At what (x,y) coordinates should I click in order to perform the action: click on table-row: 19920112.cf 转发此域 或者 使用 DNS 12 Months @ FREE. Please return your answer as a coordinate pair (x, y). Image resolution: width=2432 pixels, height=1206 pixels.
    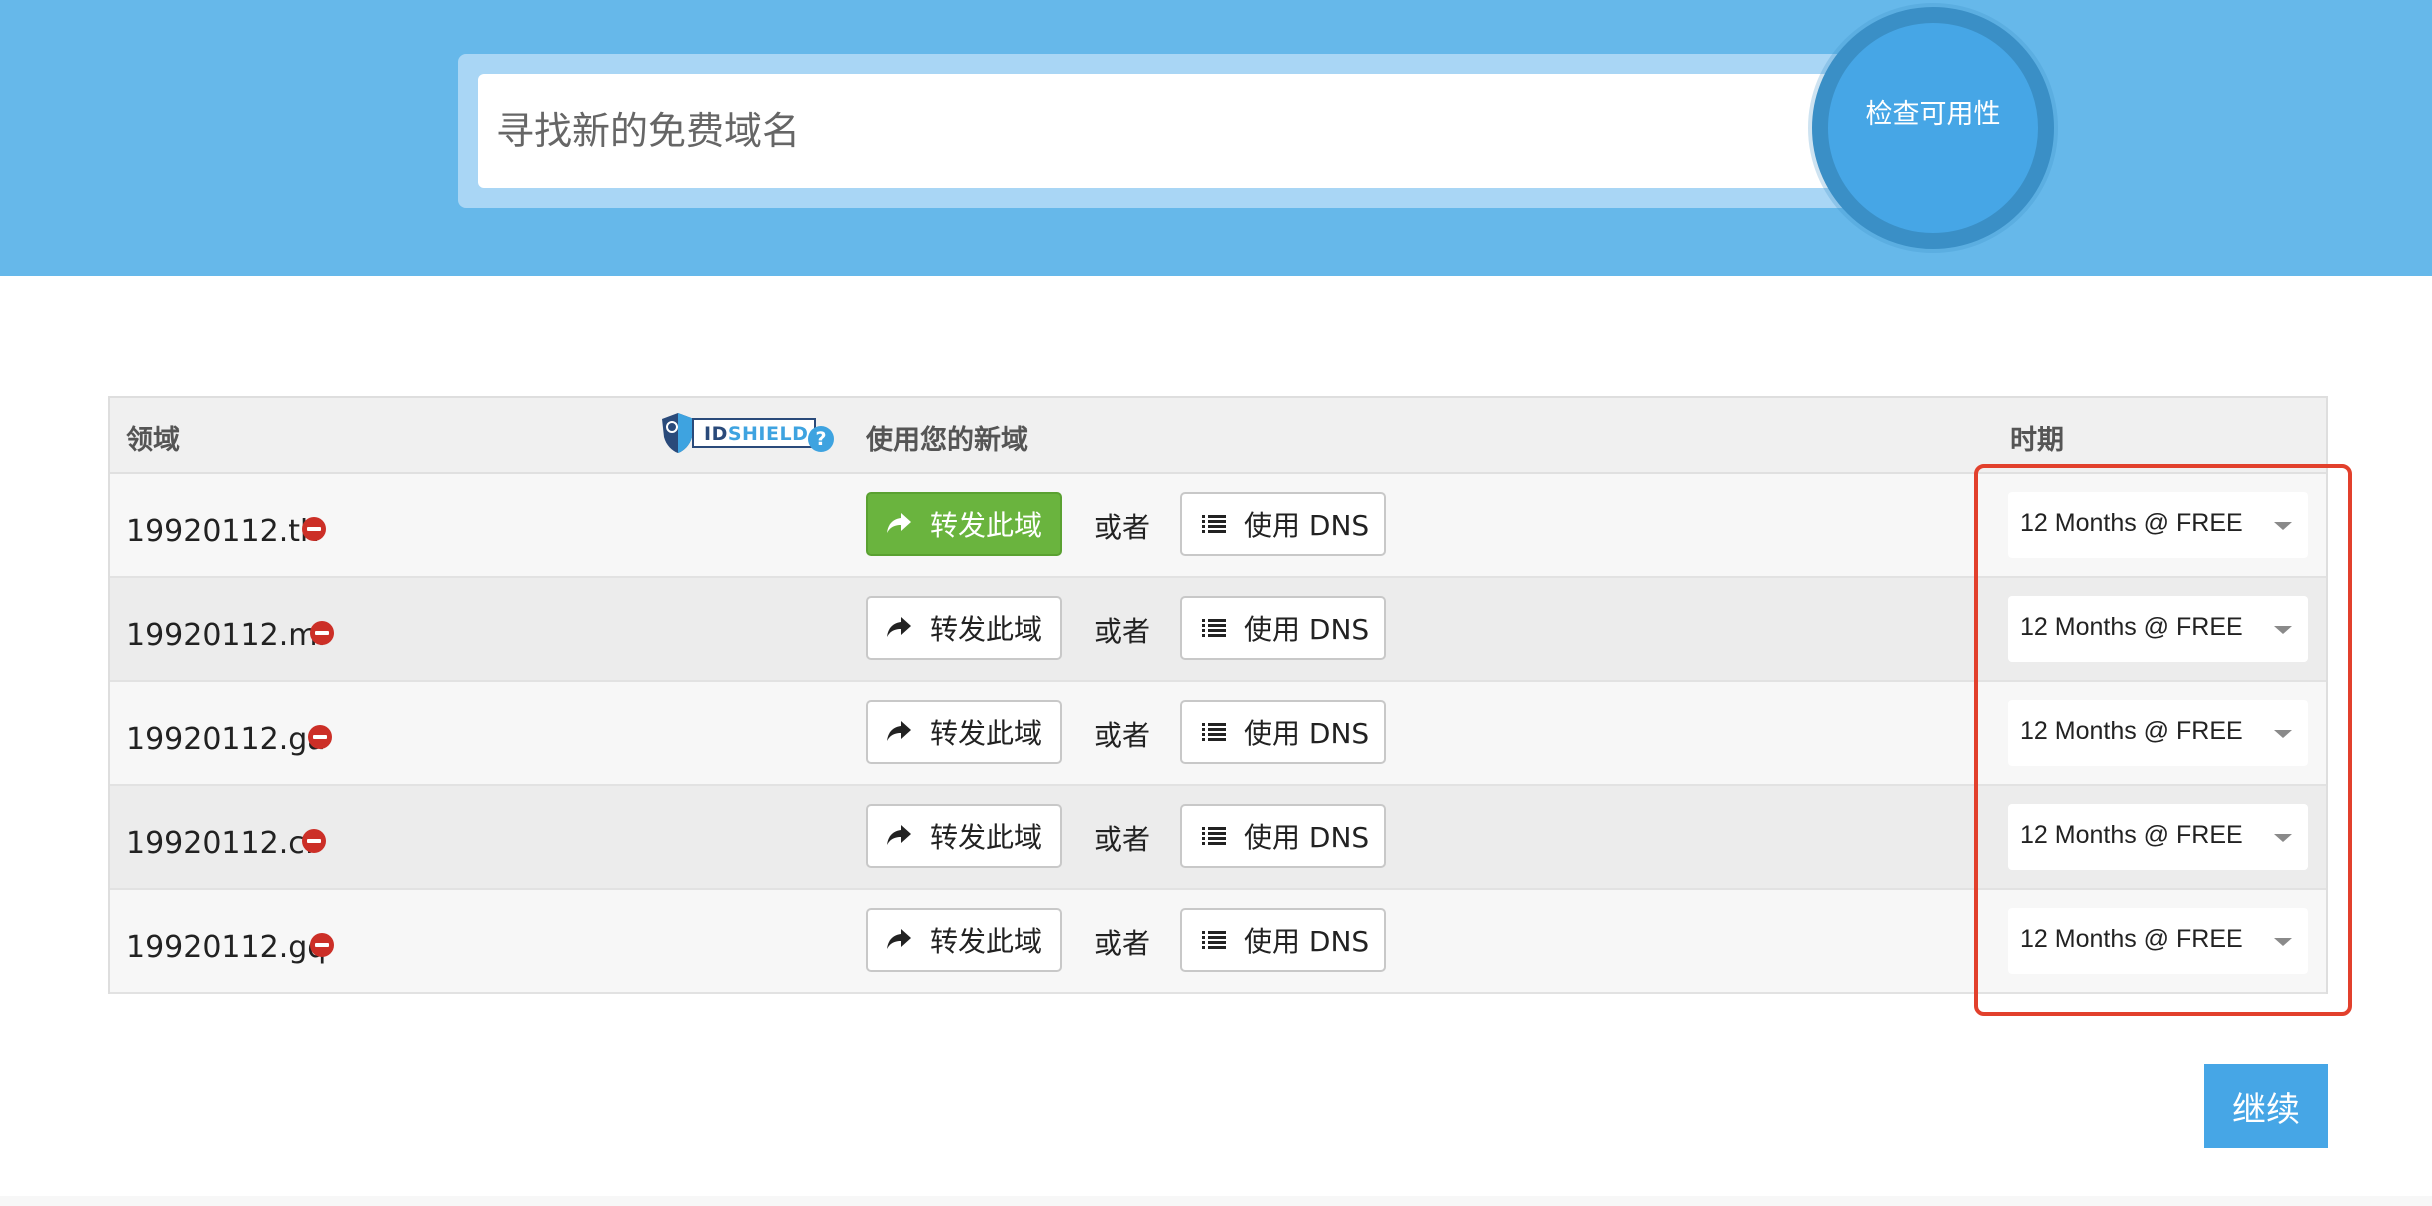
    Looking at the image, I should click on (1218, 838).